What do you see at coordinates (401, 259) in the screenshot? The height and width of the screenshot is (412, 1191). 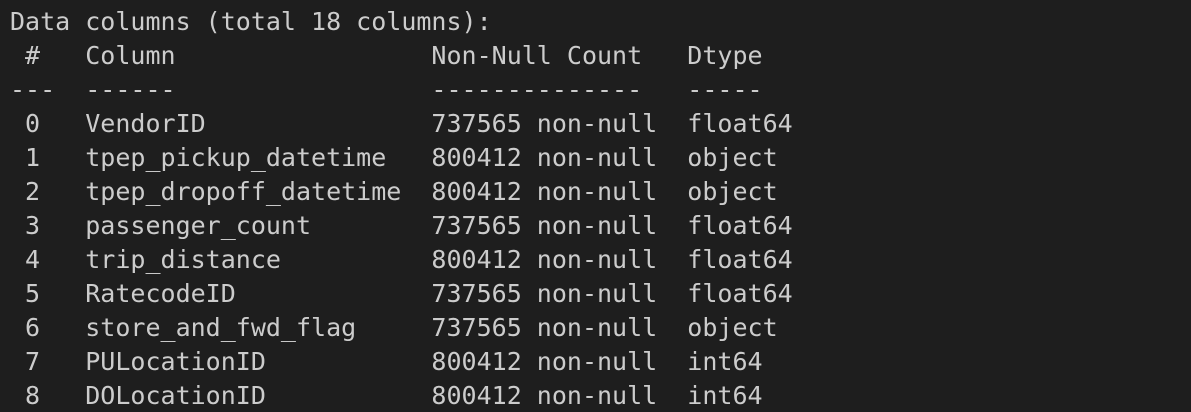 I see `column-row: 4 trip_distance 800412 non-null float64` at bounding box center [401, 259].